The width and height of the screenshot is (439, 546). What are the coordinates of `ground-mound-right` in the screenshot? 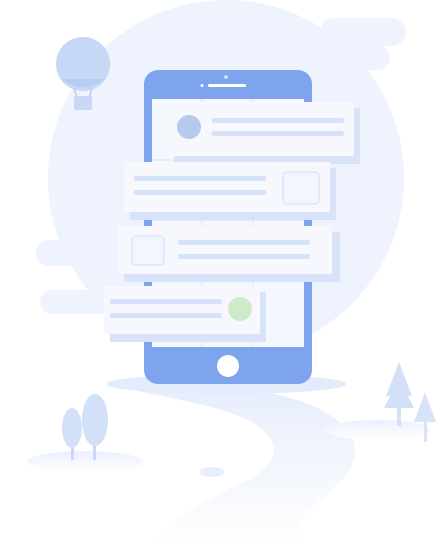 It's located at (378, 430).